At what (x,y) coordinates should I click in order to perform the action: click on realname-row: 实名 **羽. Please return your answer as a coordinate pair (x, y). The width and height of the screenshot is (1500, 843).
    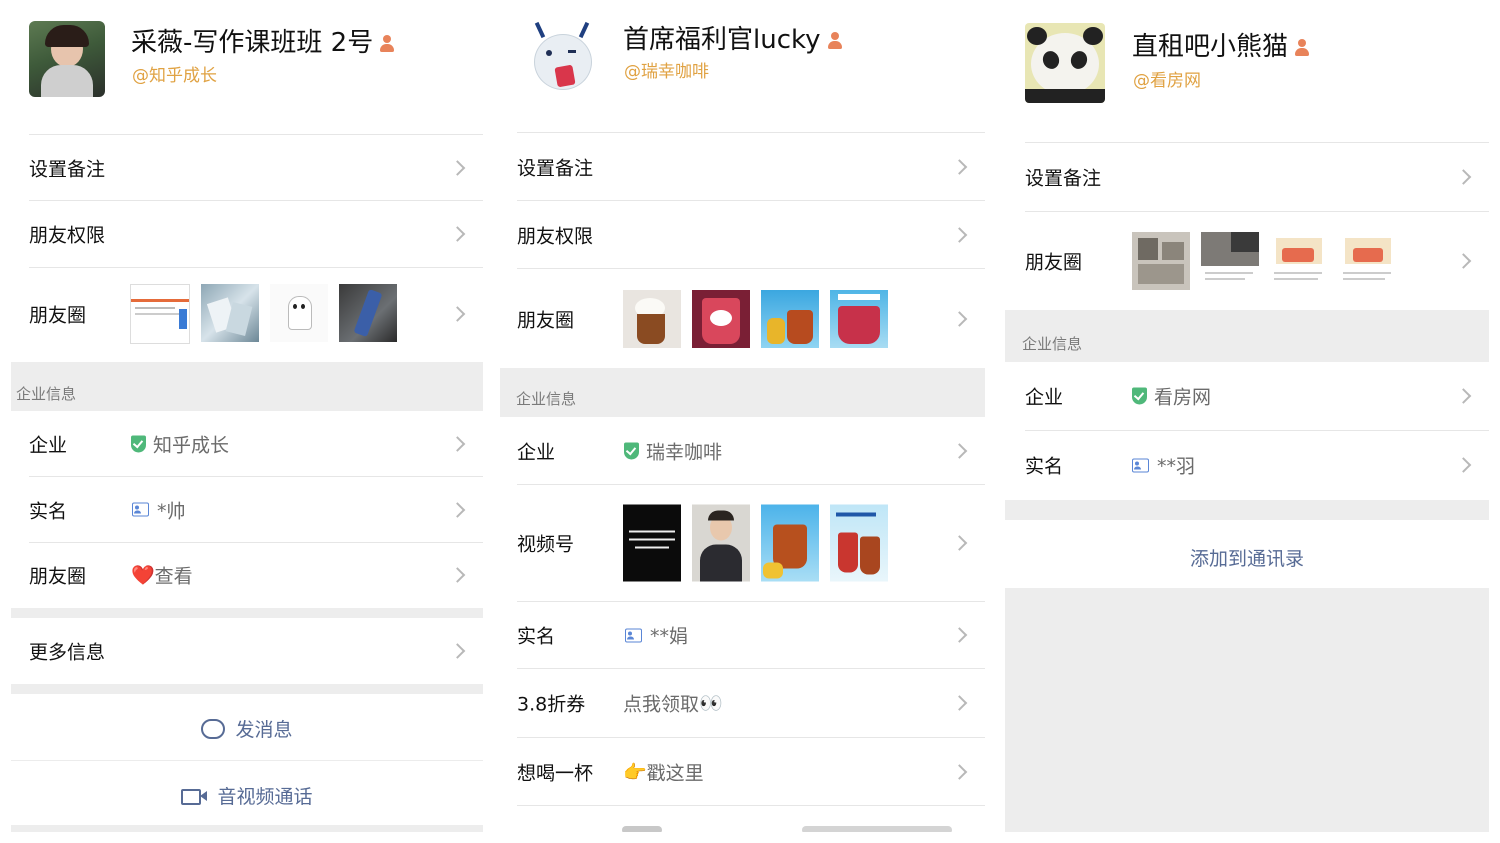
    Looking at the image, I should click on (1257, 465).